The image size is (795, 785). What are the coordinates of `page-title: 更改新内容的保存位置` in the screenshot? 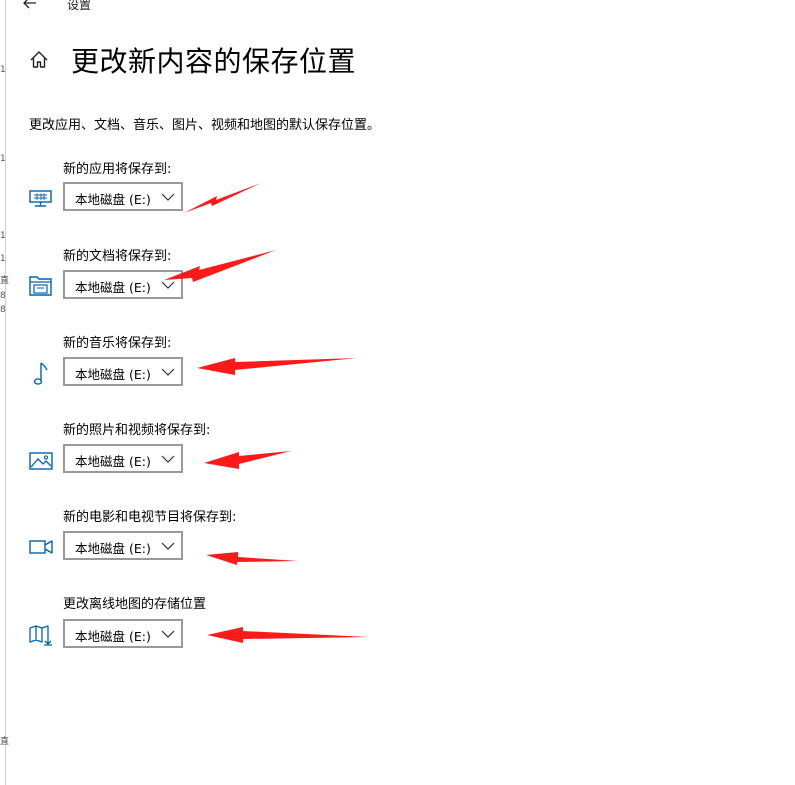 It's located at (214, 61).